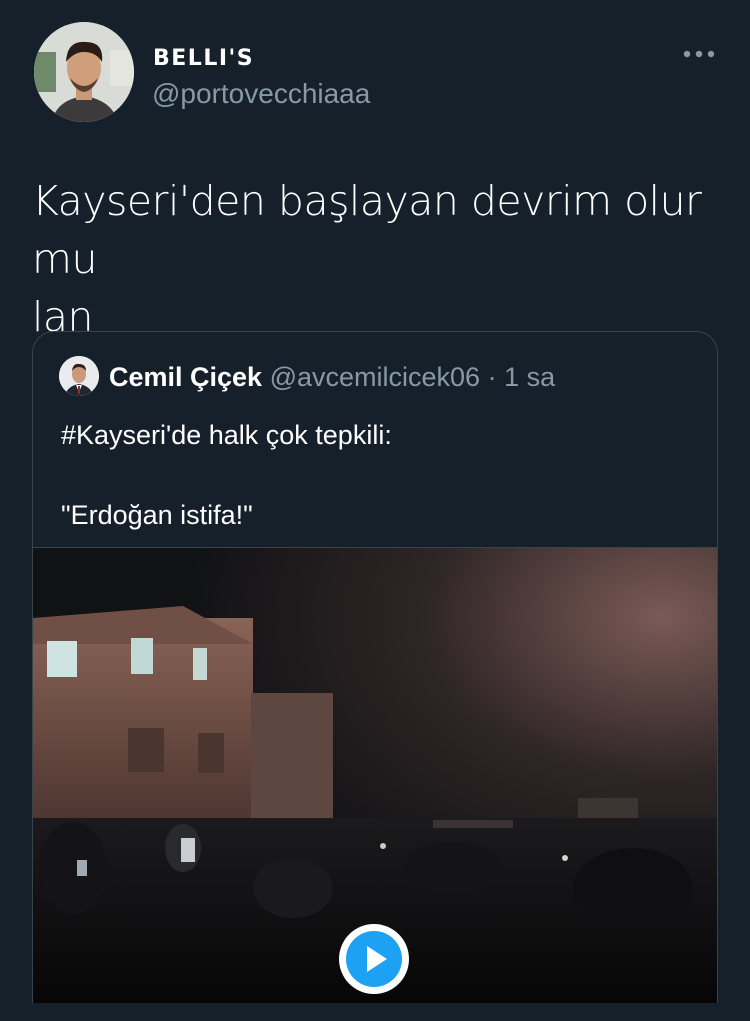 The image size is (750, 1021). What do you see at coordinates (157, 515) in the screenshot?
I see `quoted-text-line: "Erdoğan istifa!"` at bounding box center [157, 515].